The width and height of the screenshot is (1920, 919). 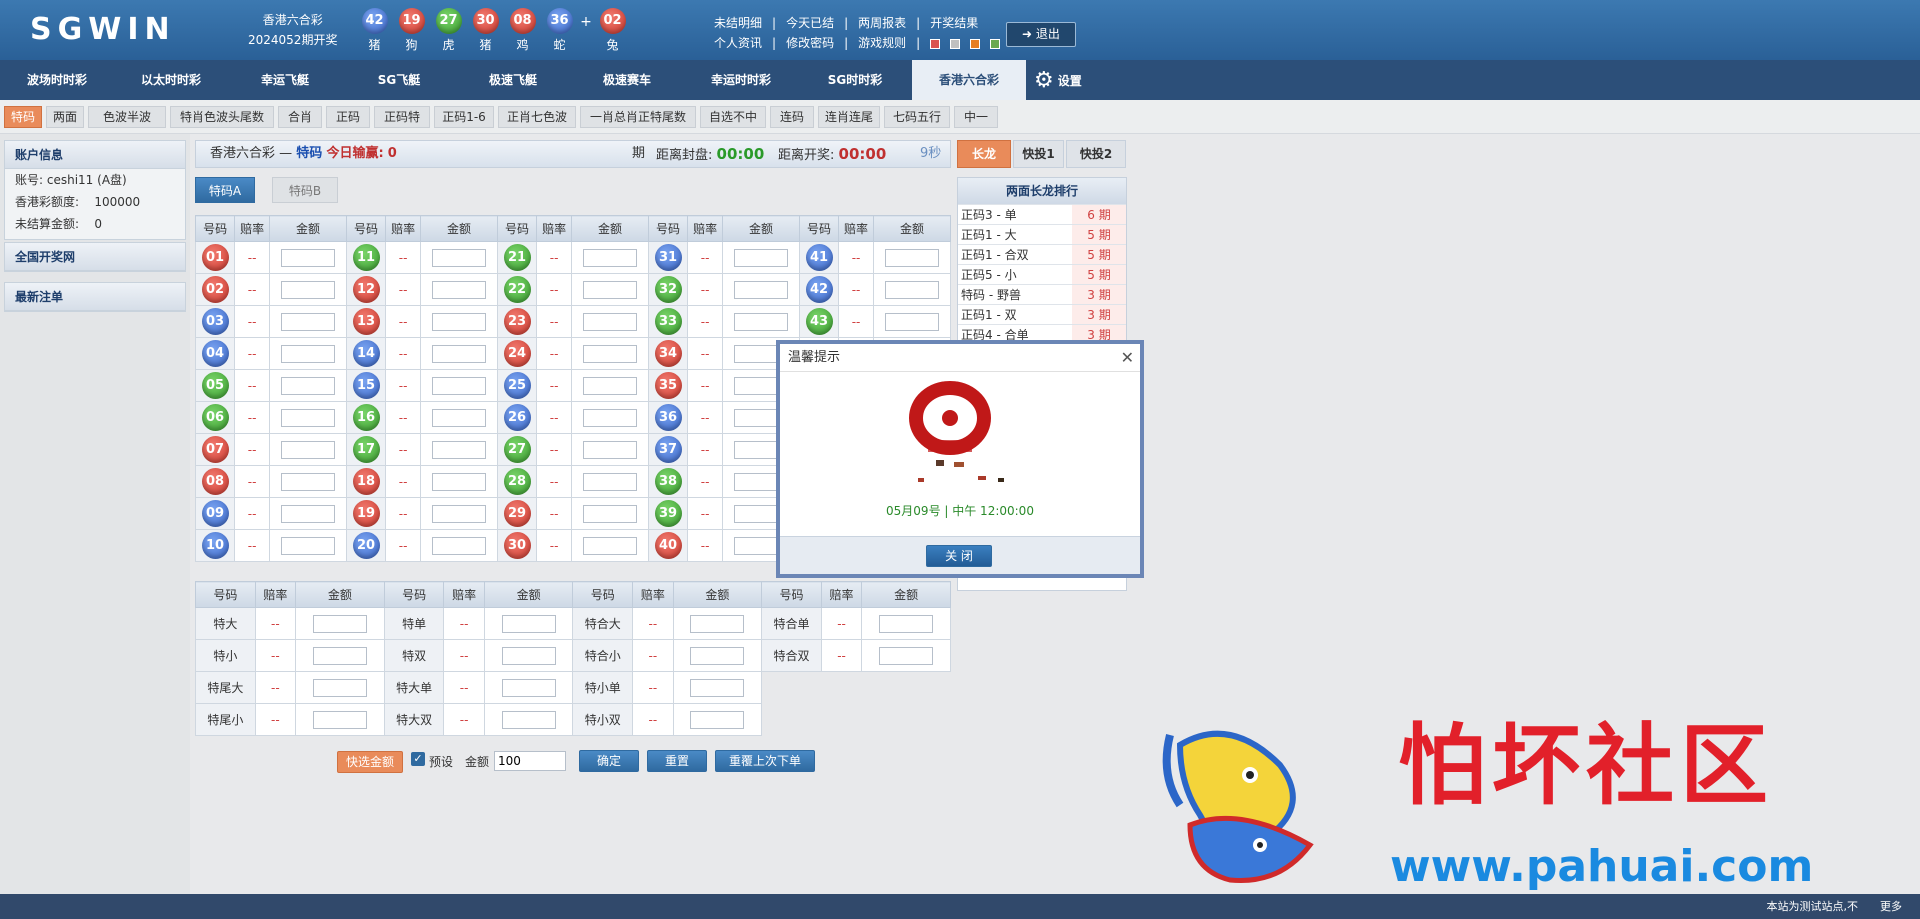 I want to click on nav-item: 波场时时彩, so click(x=57, y=80).